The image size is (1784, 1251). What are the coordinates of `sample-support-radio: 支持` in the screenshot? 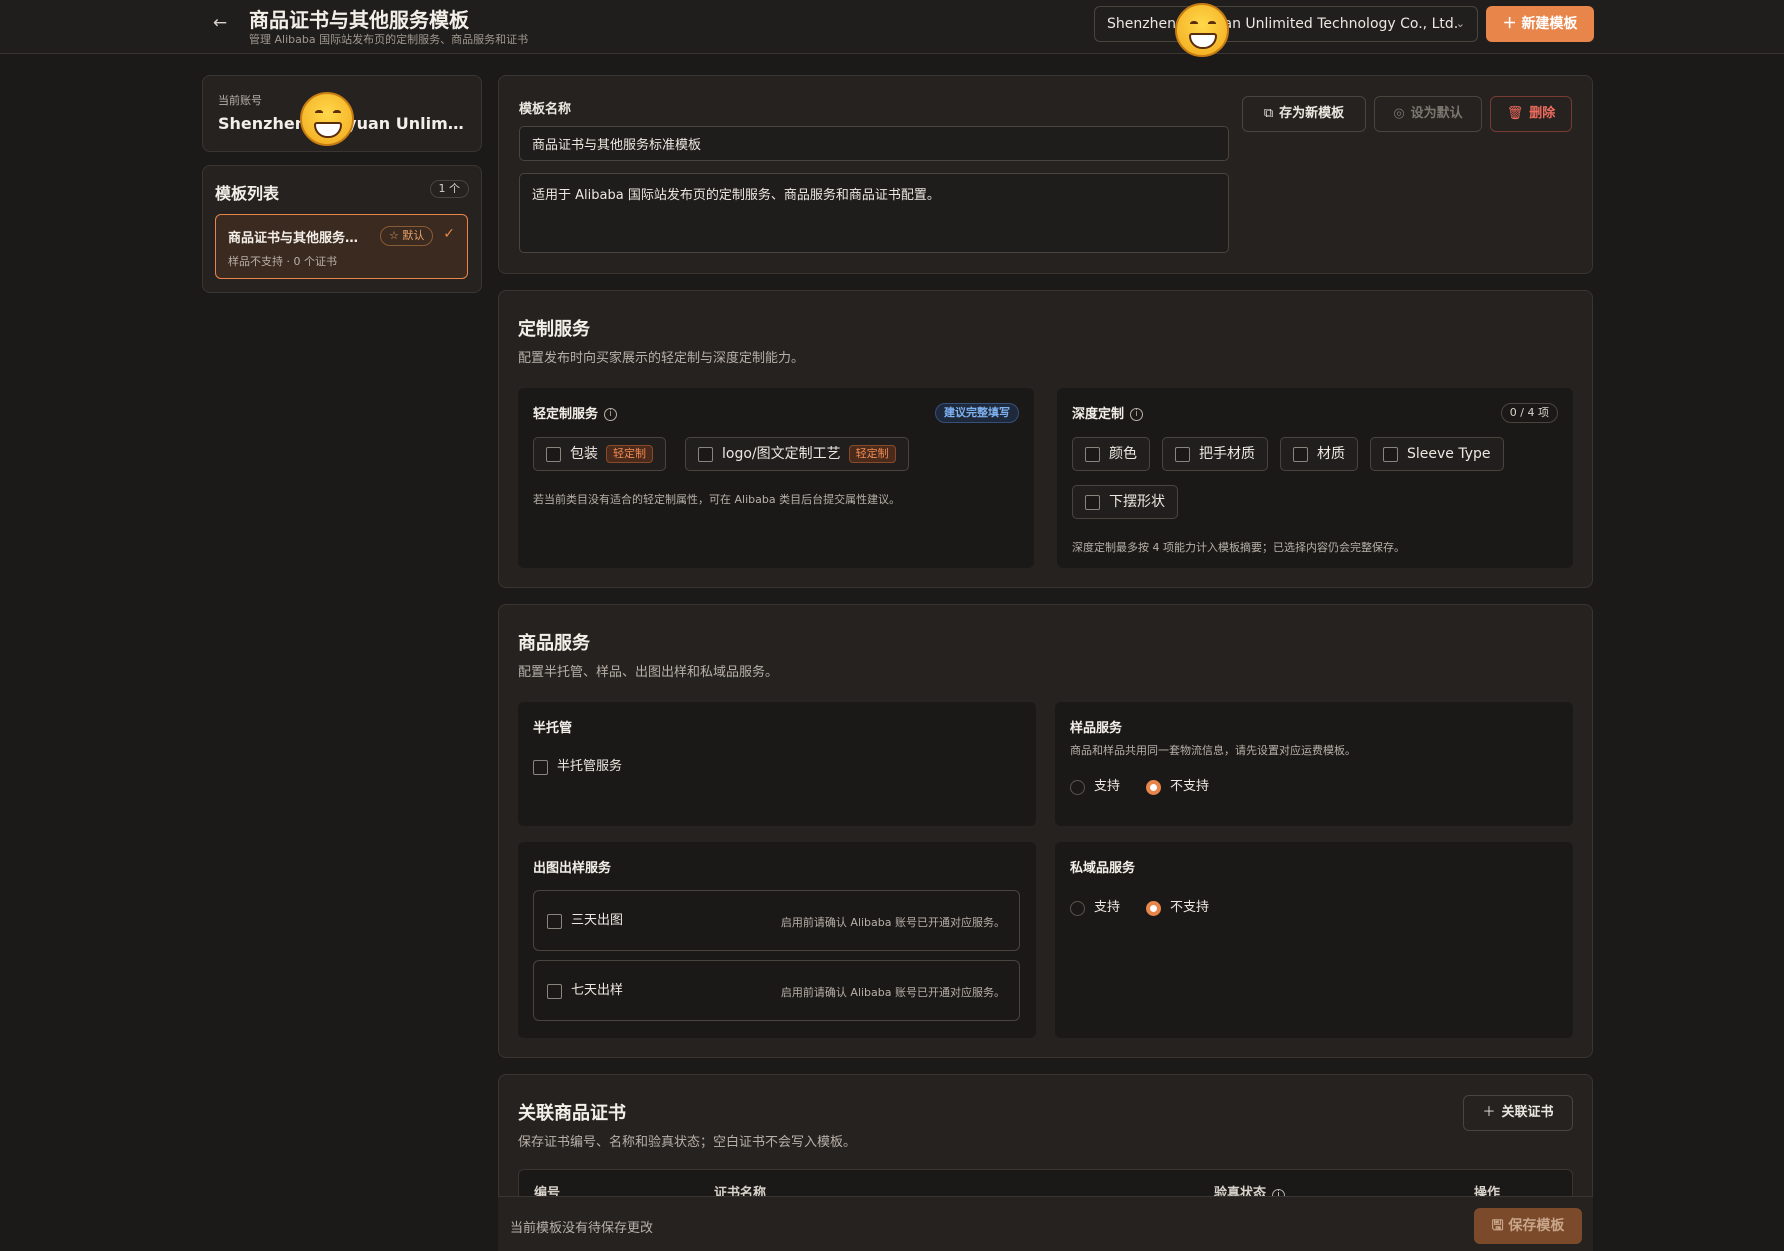 It's located at (1095, 787).